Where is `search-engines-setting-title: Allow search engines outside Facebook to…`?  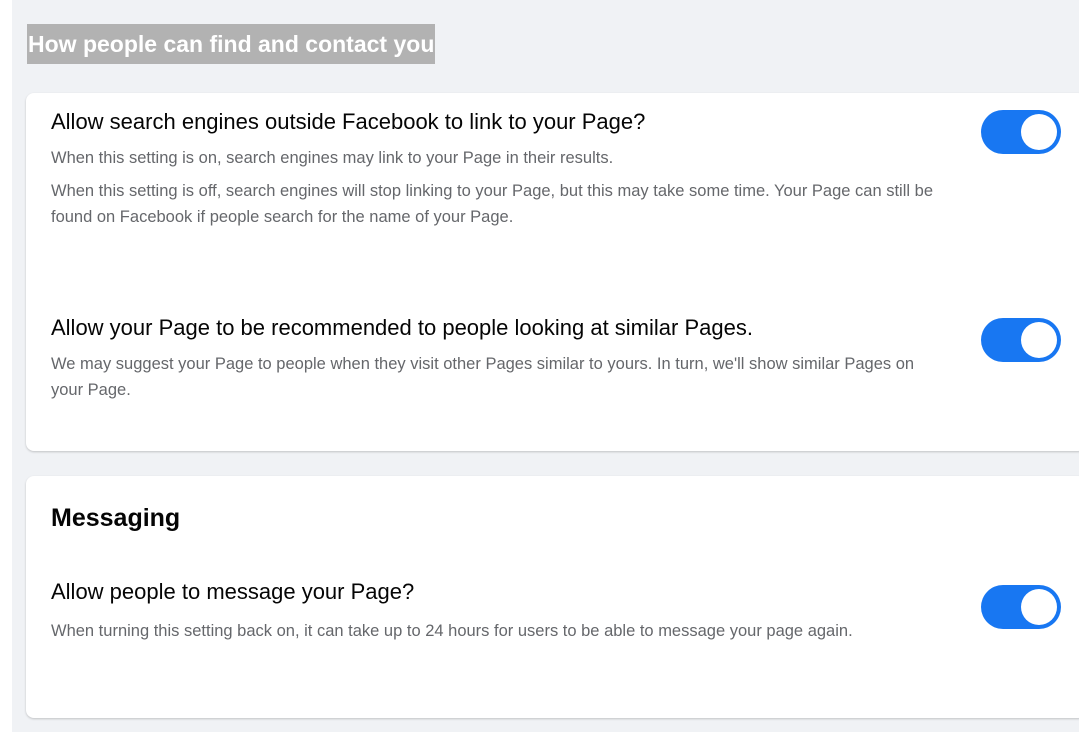
search-engines-setting-title: Allow search engines outside Facebook to… is located at coordinates (348, 121).